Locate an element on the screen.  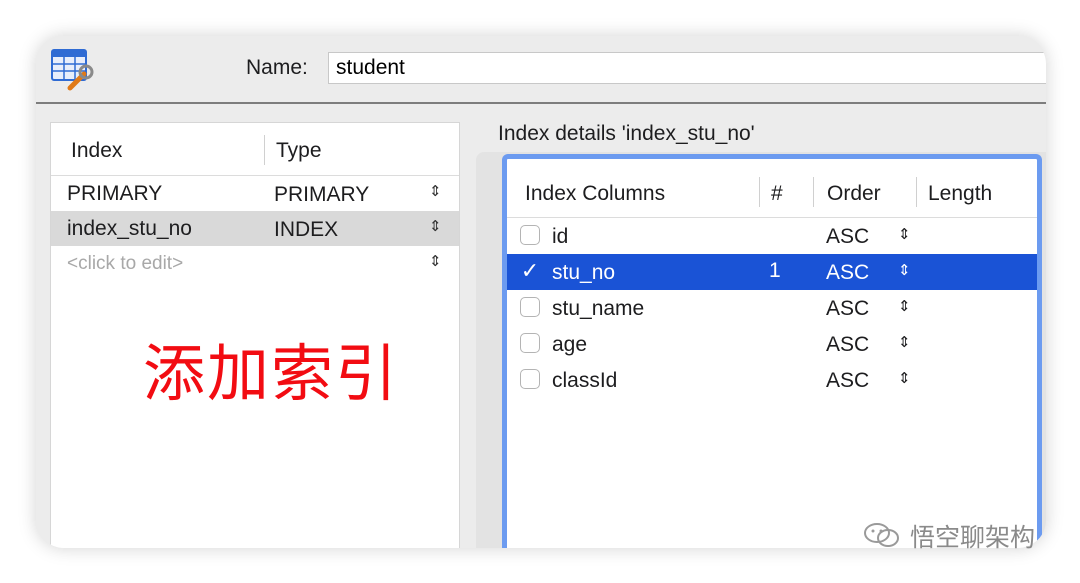
column-header-position: # is located at coordinates (777, 194).